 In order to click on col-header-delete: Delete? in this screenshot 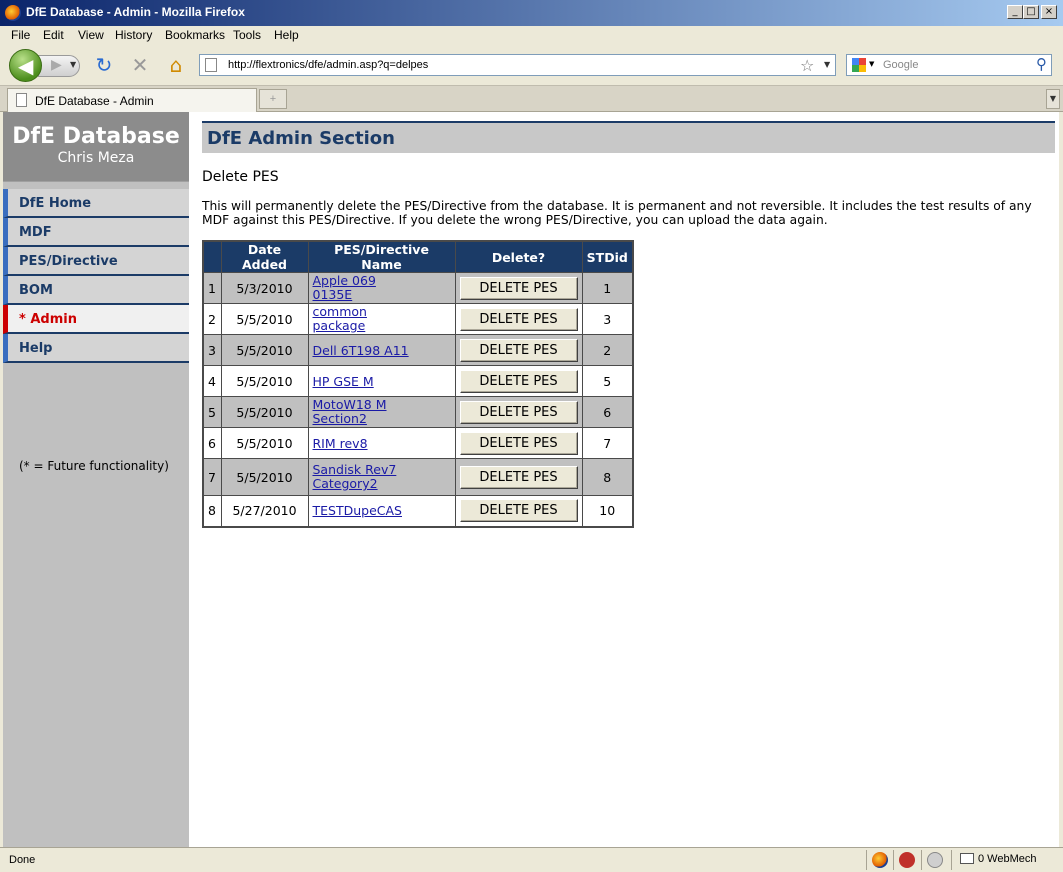, I will do `click(518, 256)`.